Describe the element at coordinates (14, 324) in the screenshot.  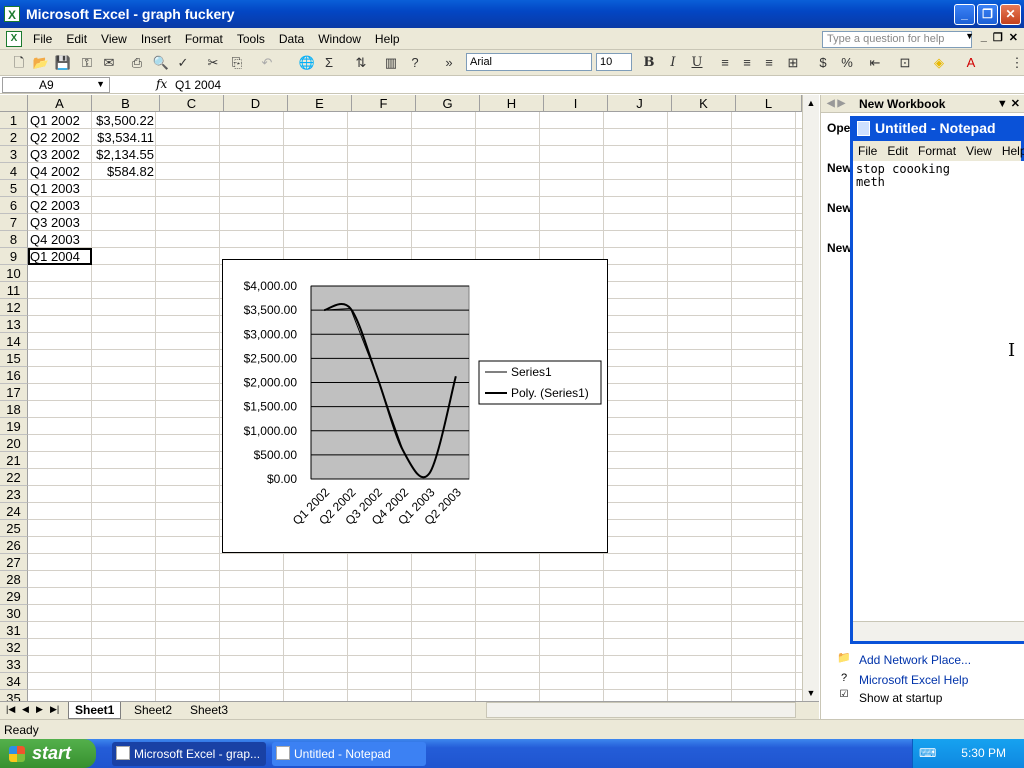
I see `row-header: 13` at that location.